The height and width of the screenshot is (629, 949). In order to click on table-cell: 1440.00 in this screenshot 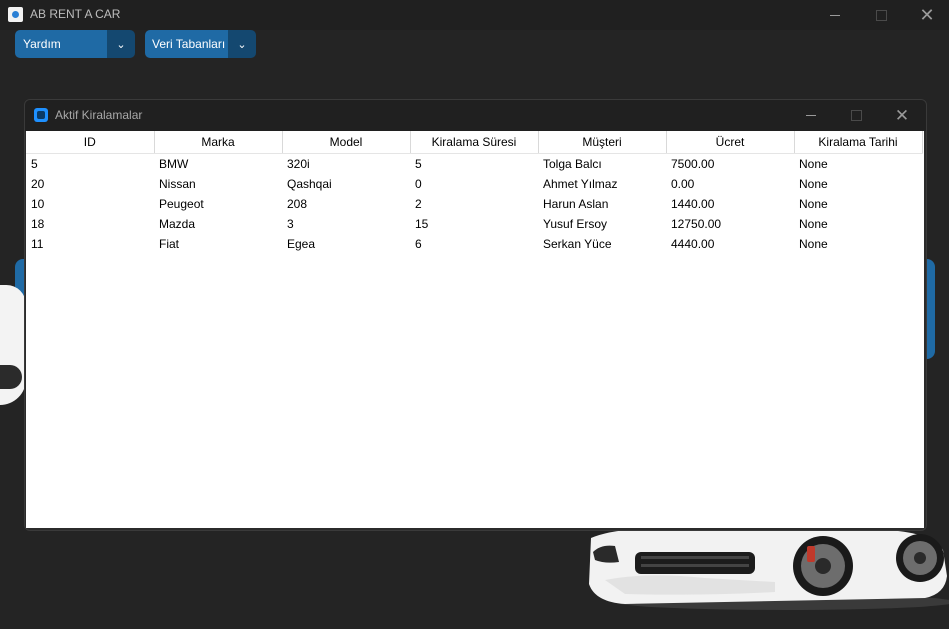, I will do `click(693, 204)`.